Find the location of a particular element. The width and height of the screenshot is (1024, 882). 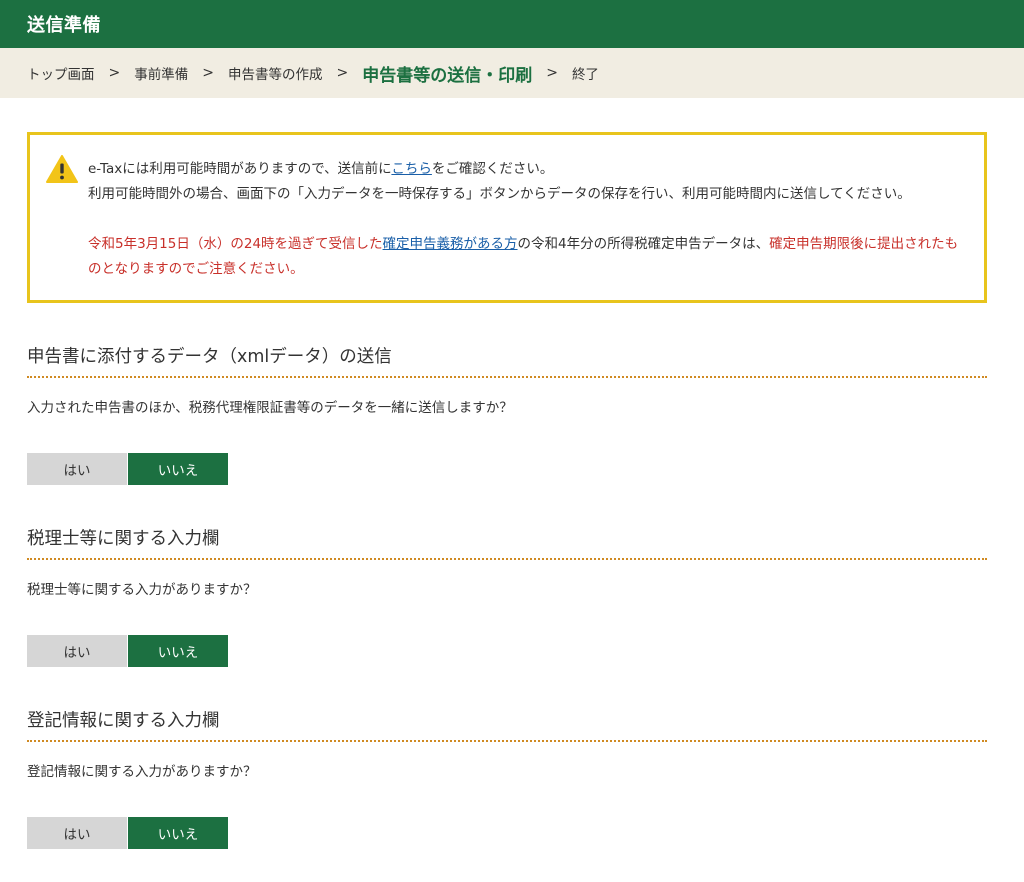

notice-text: e-Taxには利用可能時間がありますので、送信前に is located at coordinates (240, 169).